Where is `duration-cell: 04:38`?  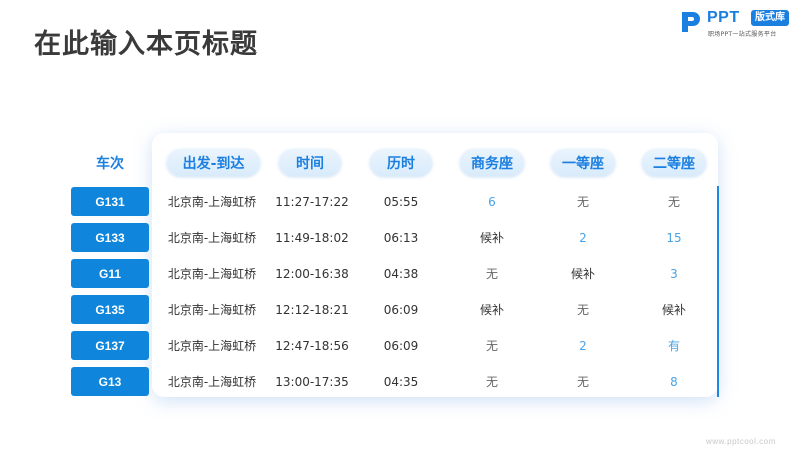
duration-cell: 04:38 is located at coordinates (401, 273).